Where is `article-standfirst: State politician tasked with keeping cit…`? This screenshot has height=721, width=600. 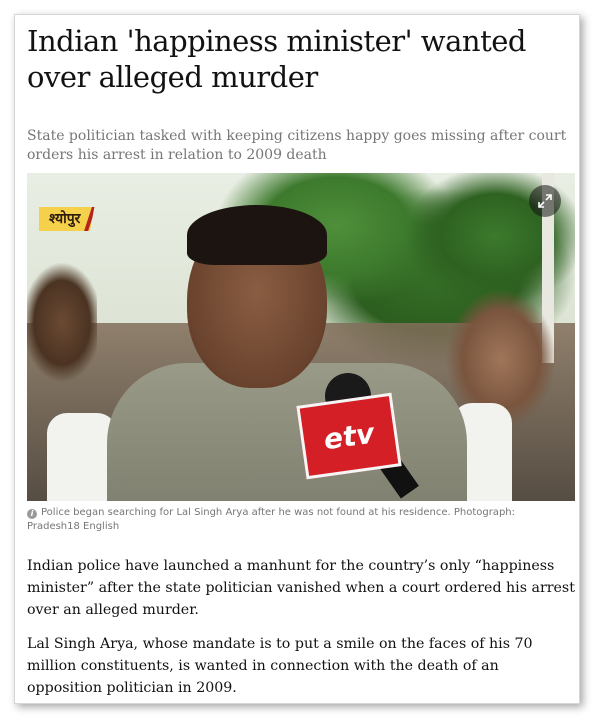
article-standfirst: State politician tasked with keeping cit… is located at coordinates (297, 145).